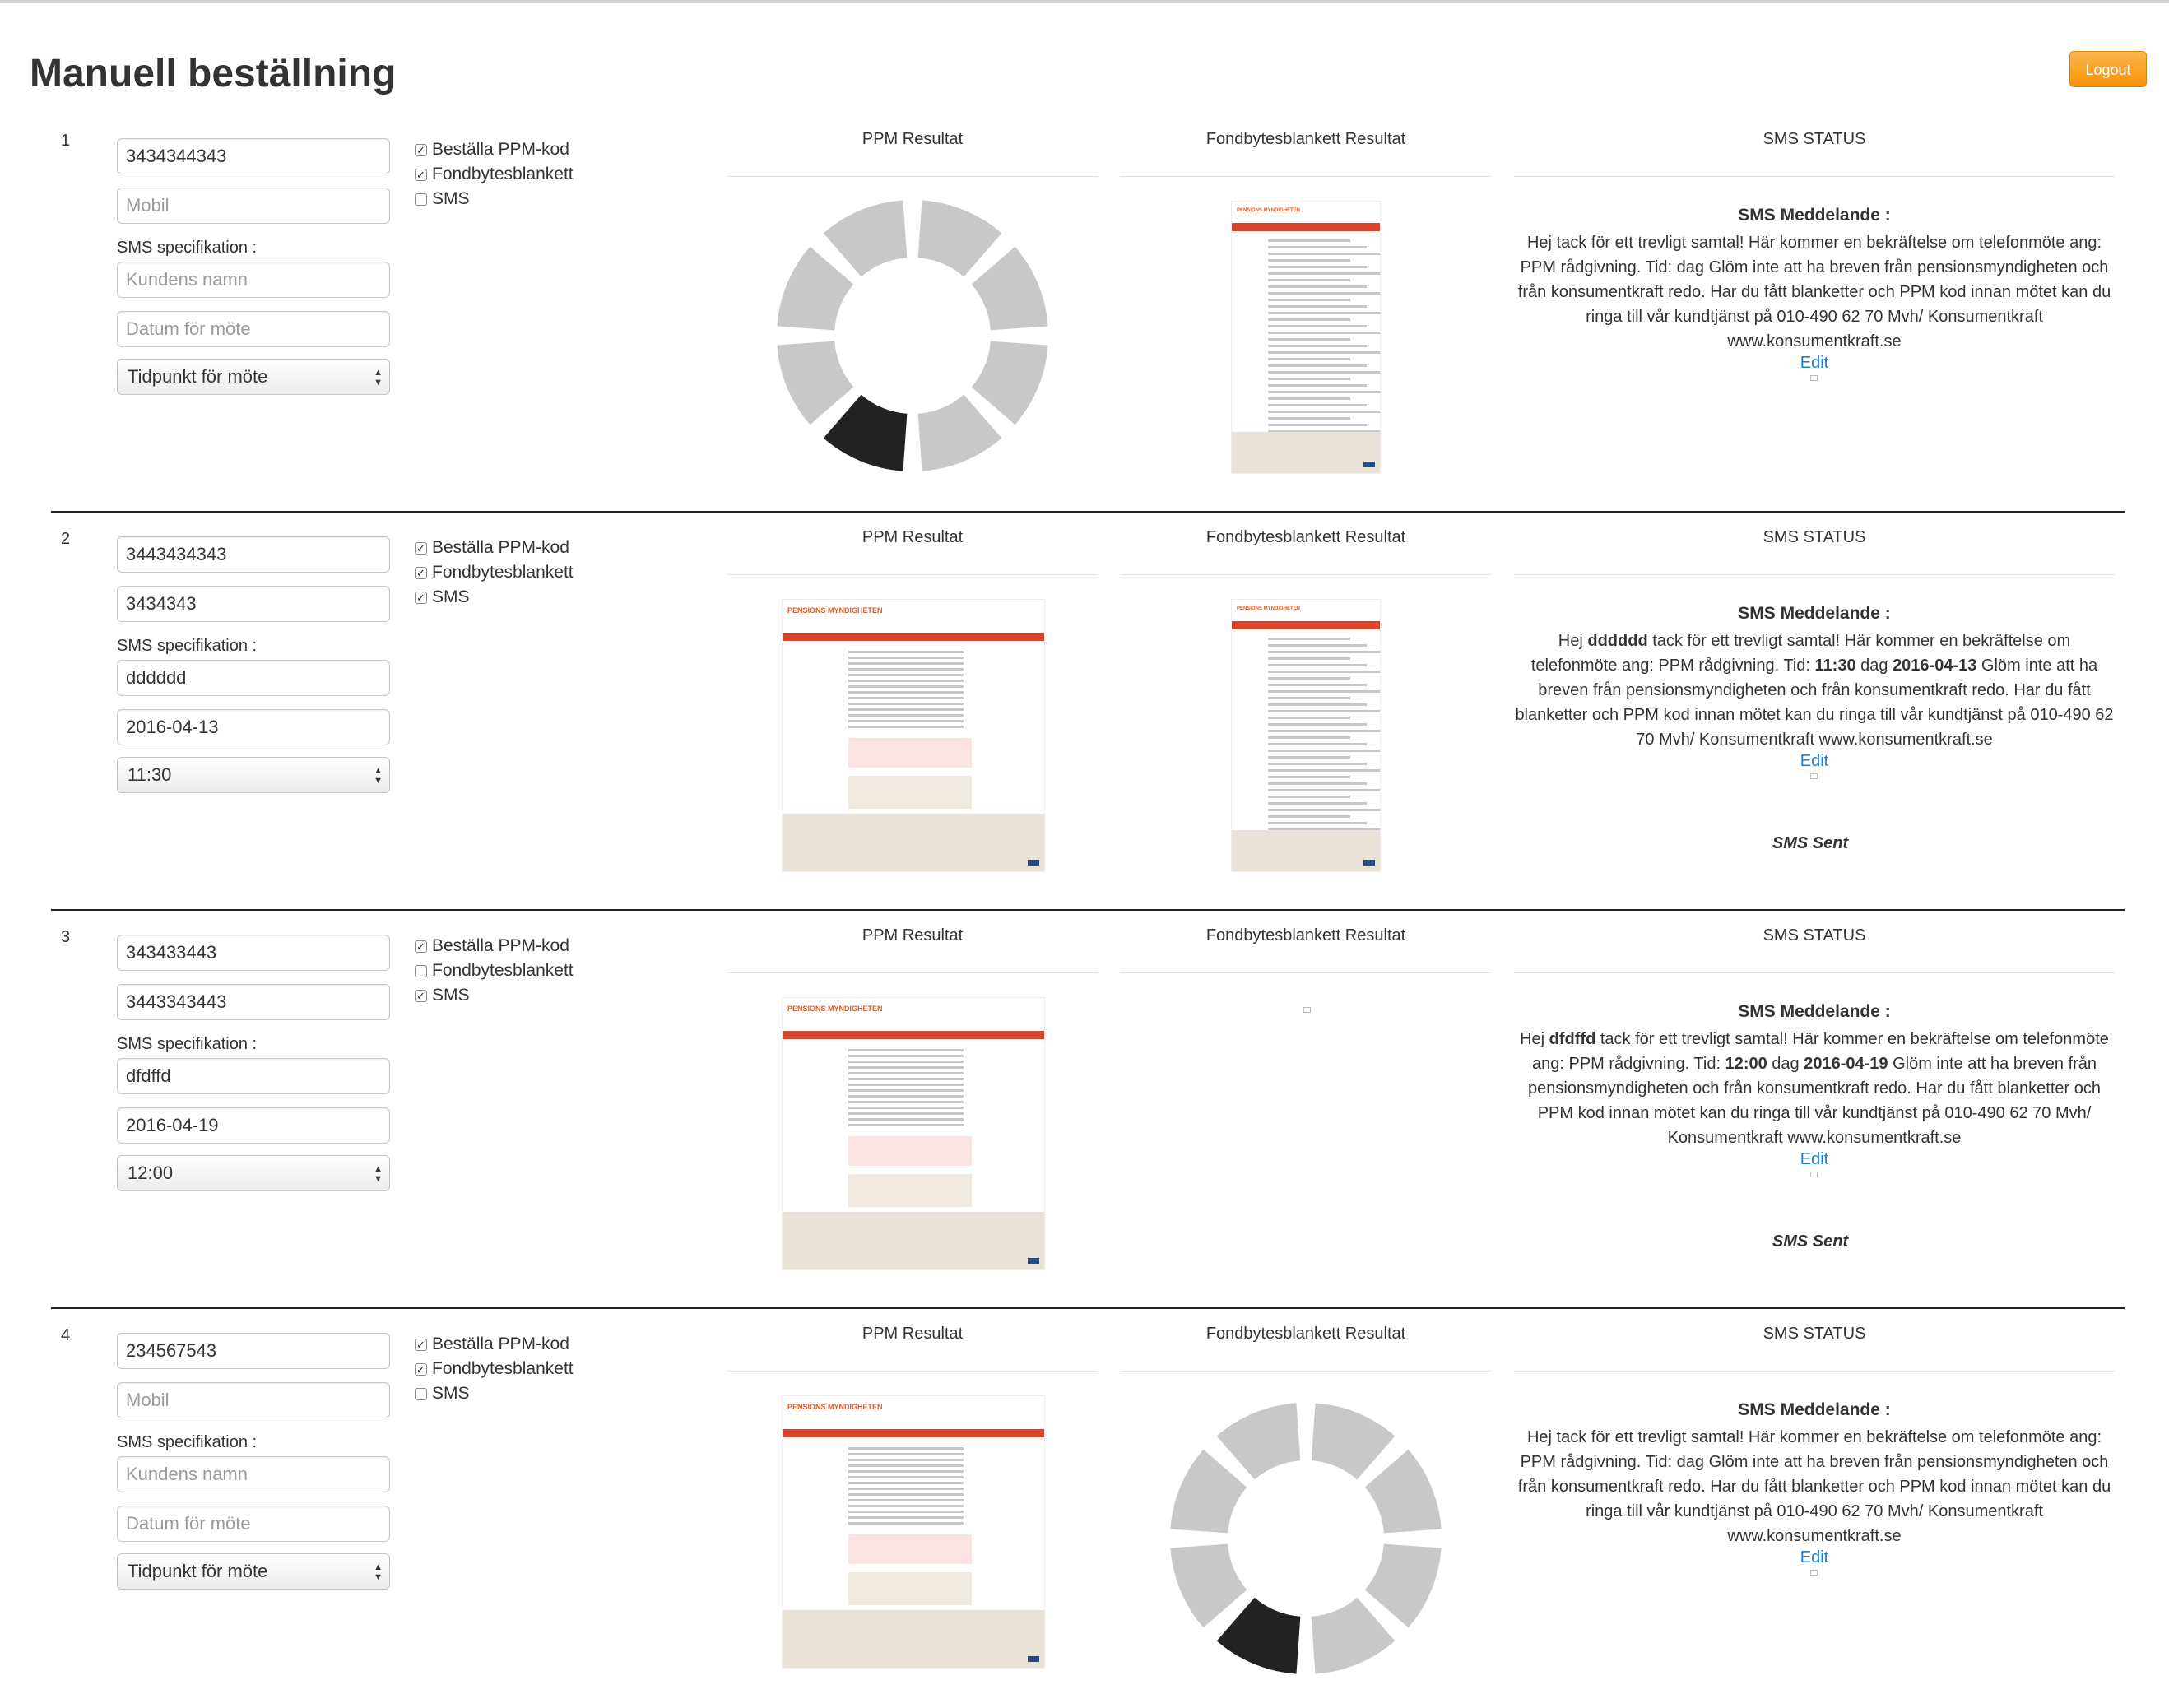 The width and height of the screenshot is (2169, 1708). What do you see at coordinates (253, 156) in the screenshot?
I see `personnummer-input: 3434344343` at bounding box center [253, 156].